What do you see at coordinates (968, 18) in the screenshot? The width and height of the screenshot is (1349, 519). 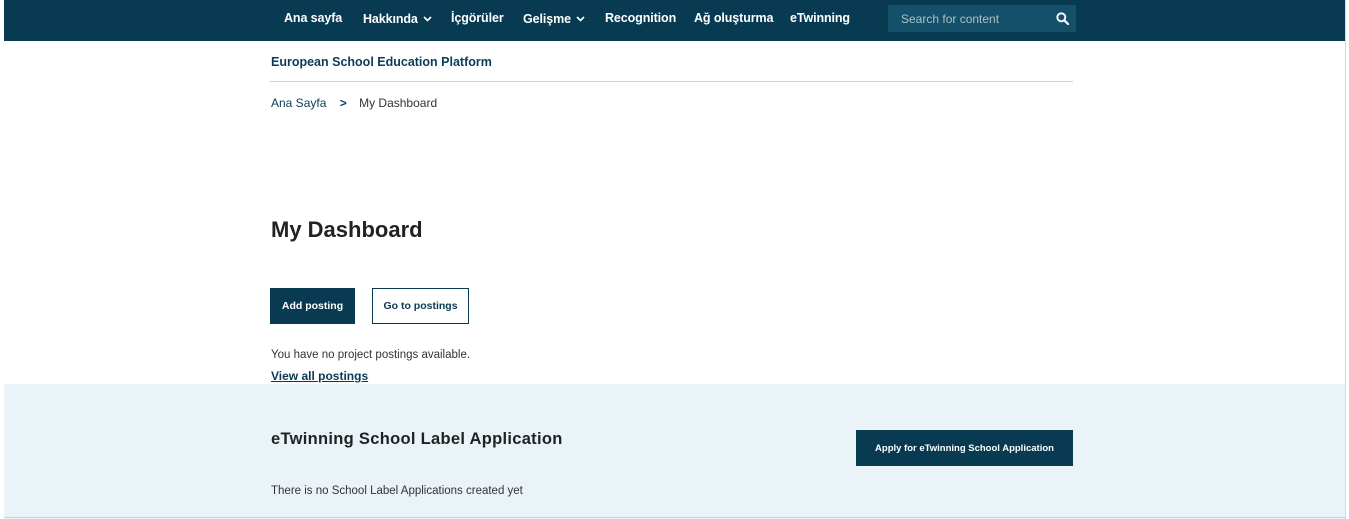 I see `search-input` at bounding box center [968, 18].